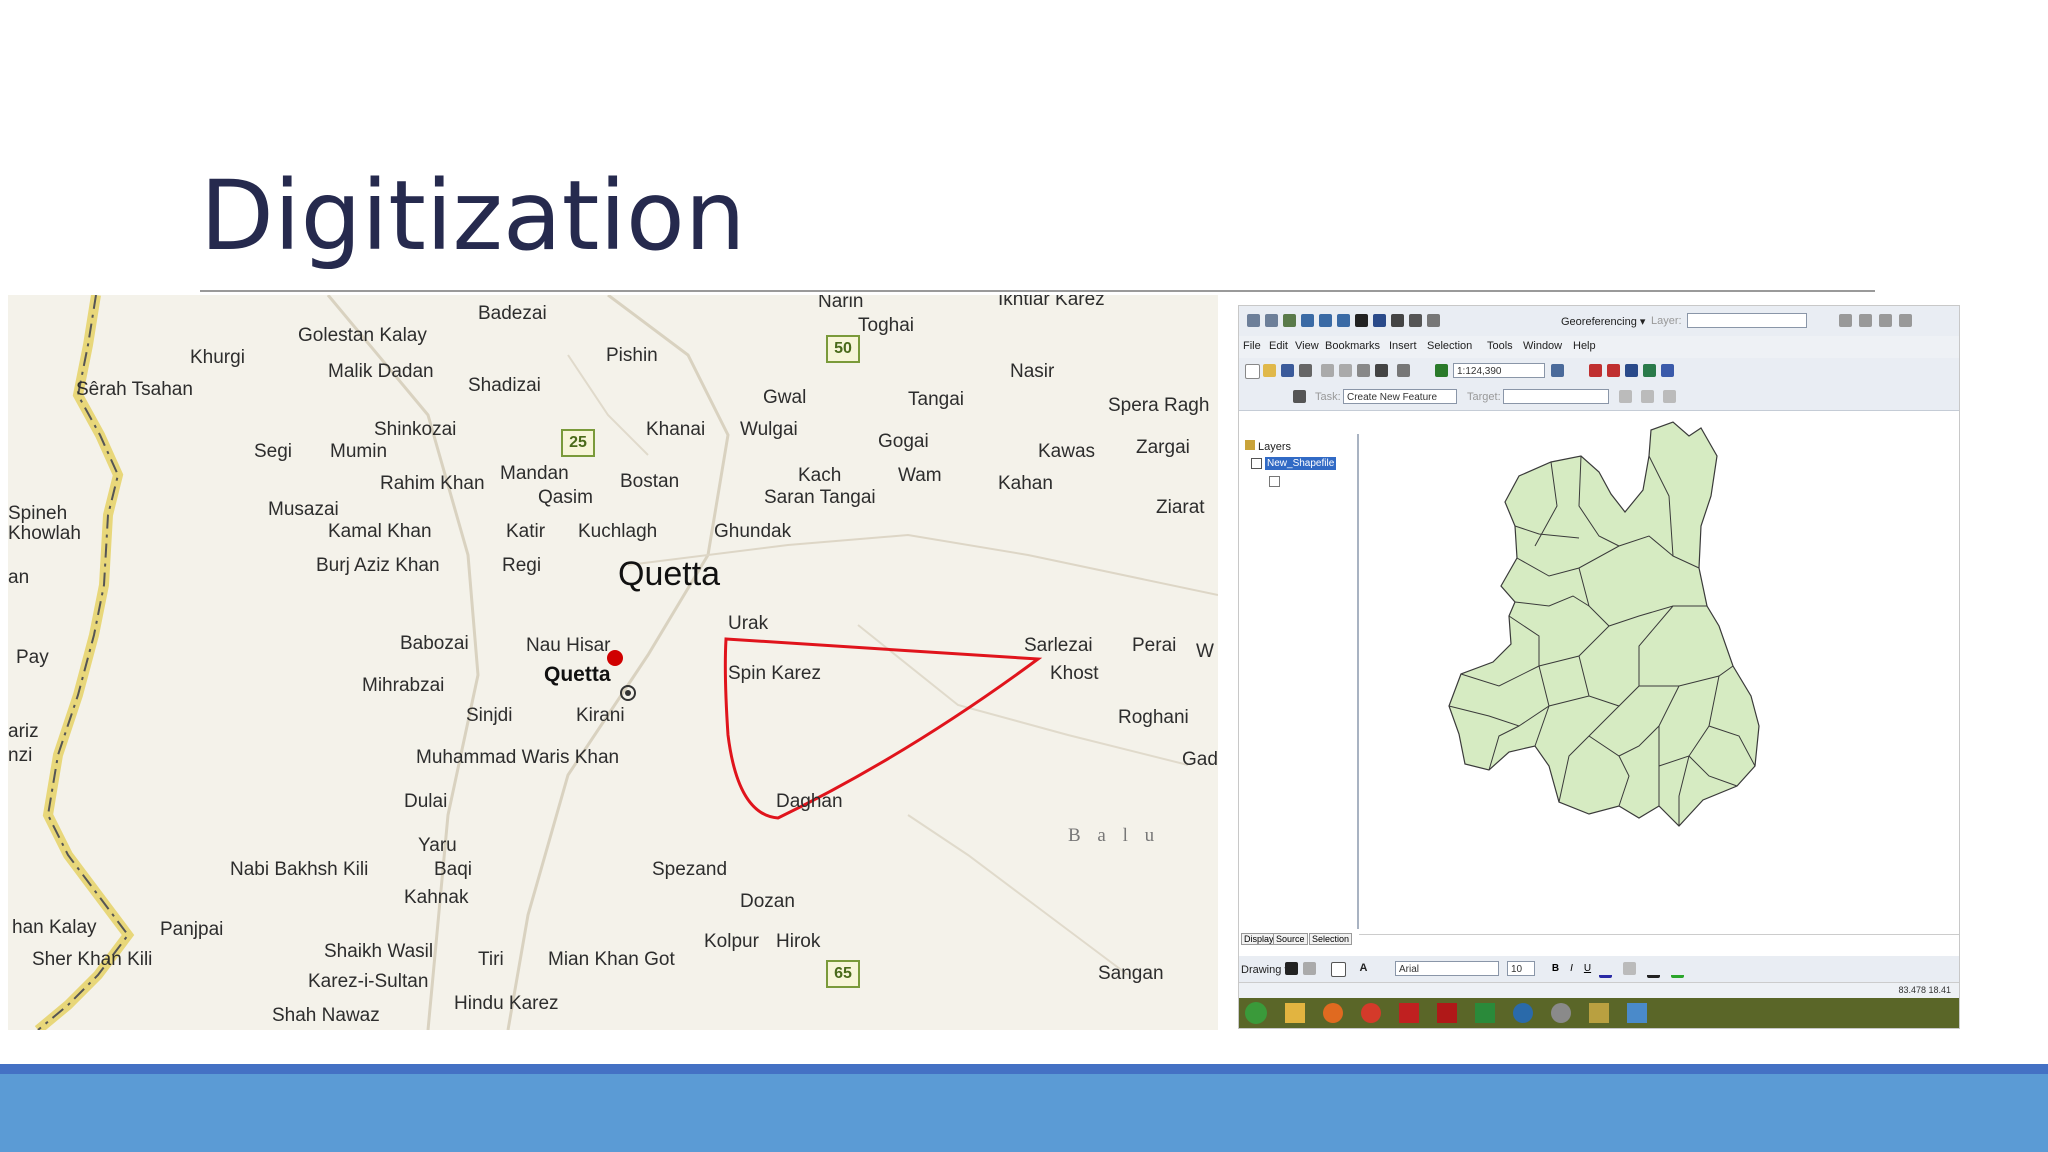  I want to click on map-place: Sangan, so click(1131, 973).